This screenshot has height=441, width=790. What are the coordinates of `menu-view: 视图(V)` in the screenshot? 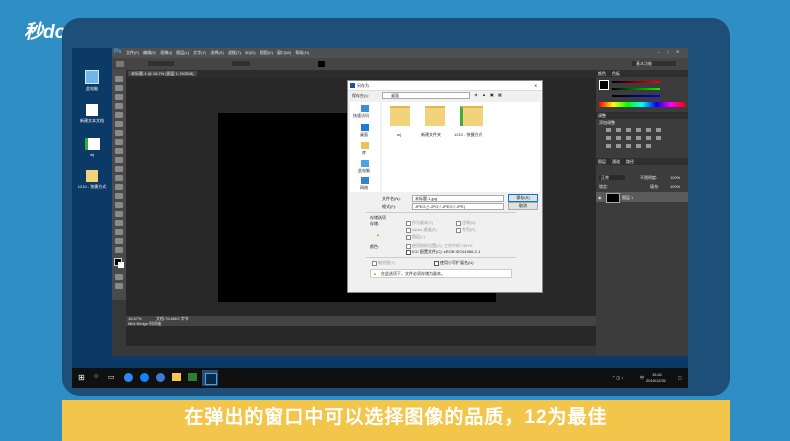 It's located at (266, 52).